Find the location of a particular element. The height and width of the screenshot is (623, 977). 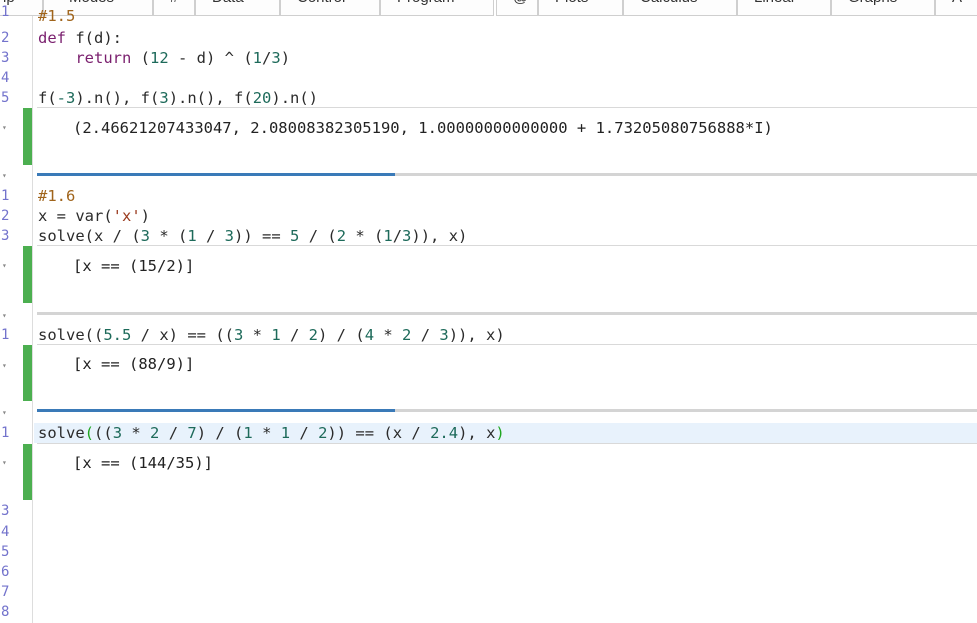

tab-at: @ is located at coordinates (517, 8).